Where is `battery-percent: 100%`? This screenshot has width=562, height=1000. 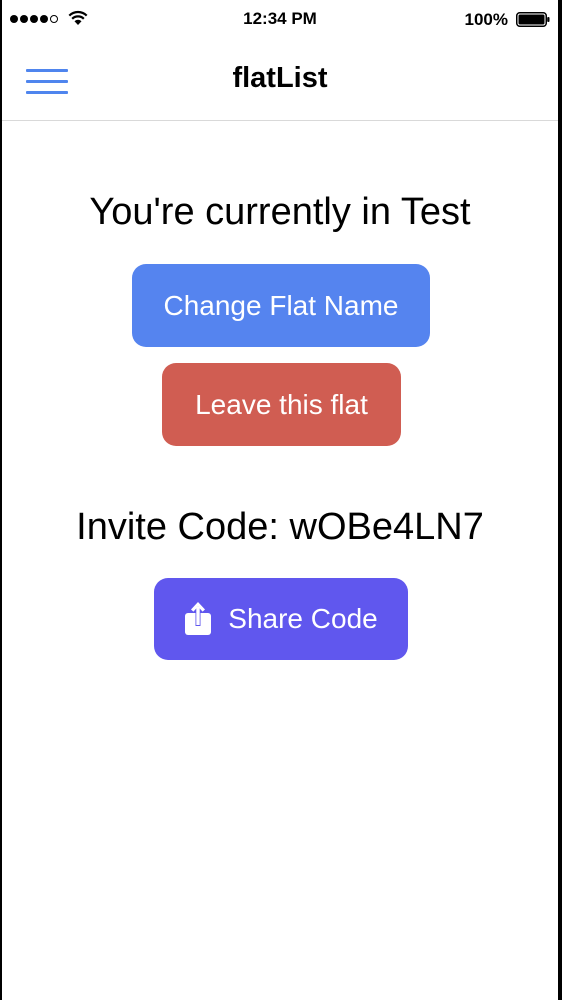 battery-percent: 100% is located at coordinates (486, 19).